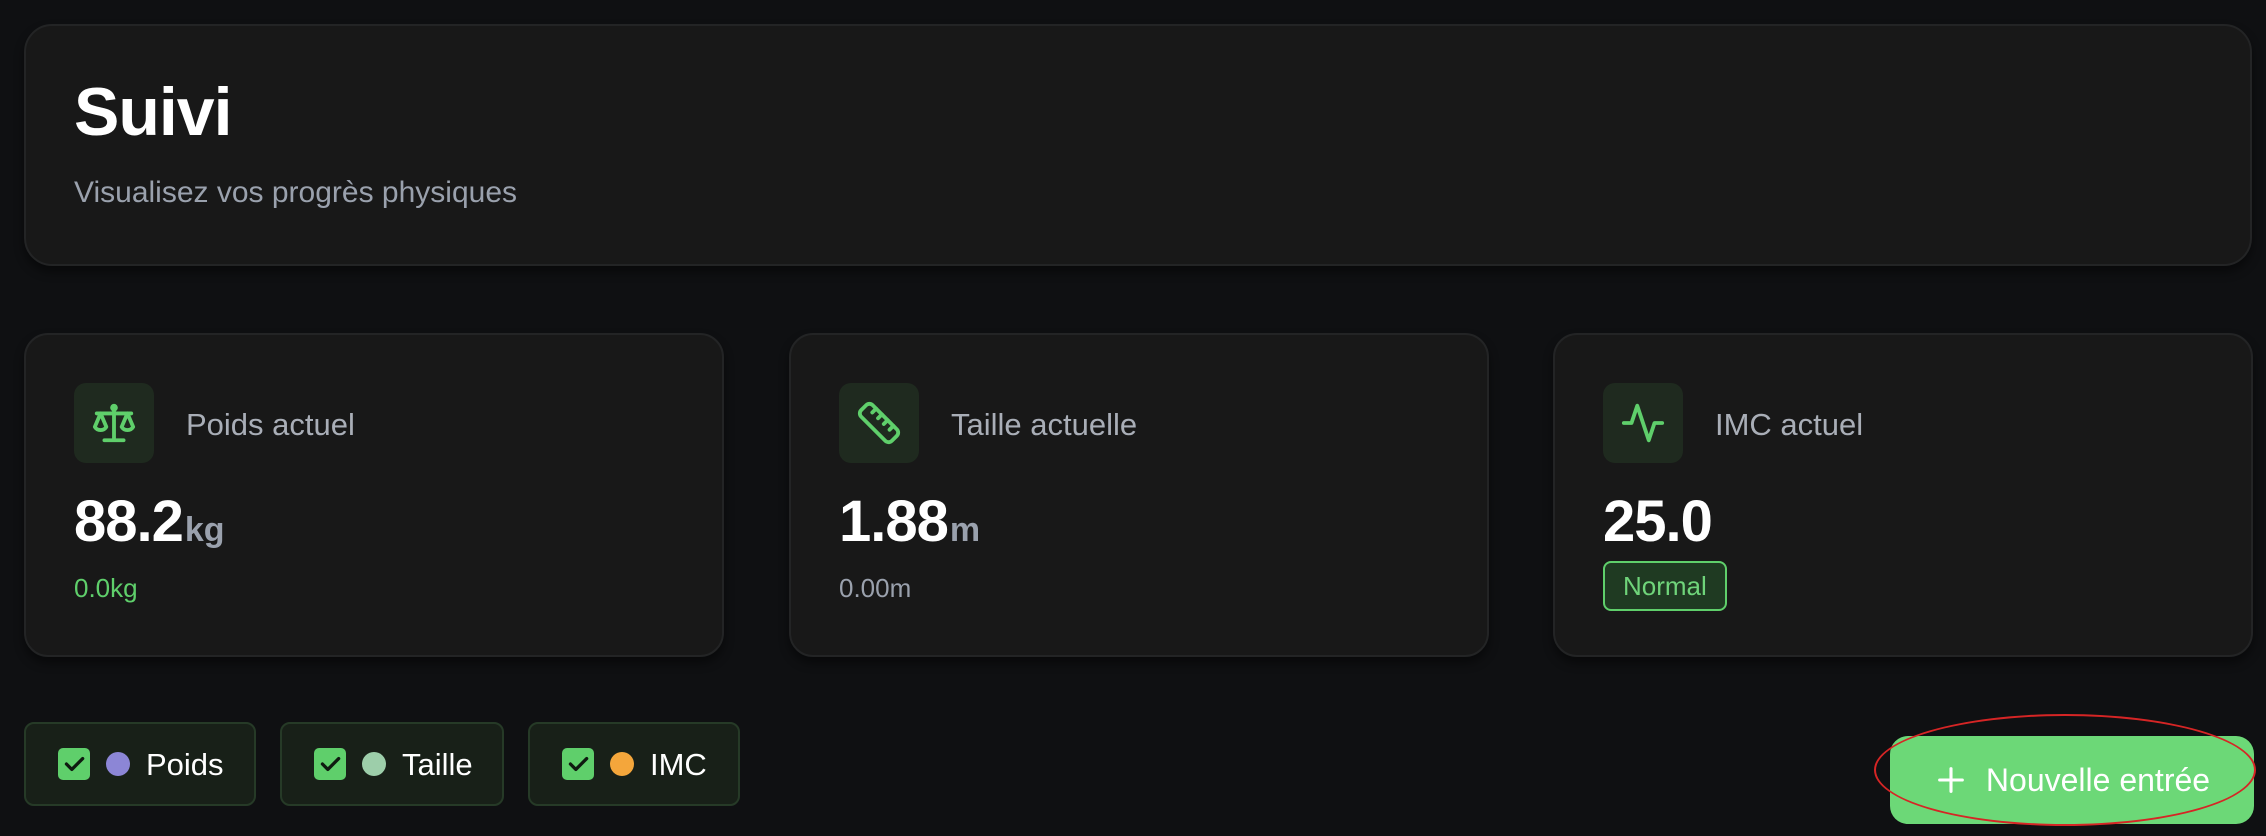  What do you see at coordinates (875, 588) in the screenshot?
I see `height-delta: 0.00m` at bounding box center [875, 588].